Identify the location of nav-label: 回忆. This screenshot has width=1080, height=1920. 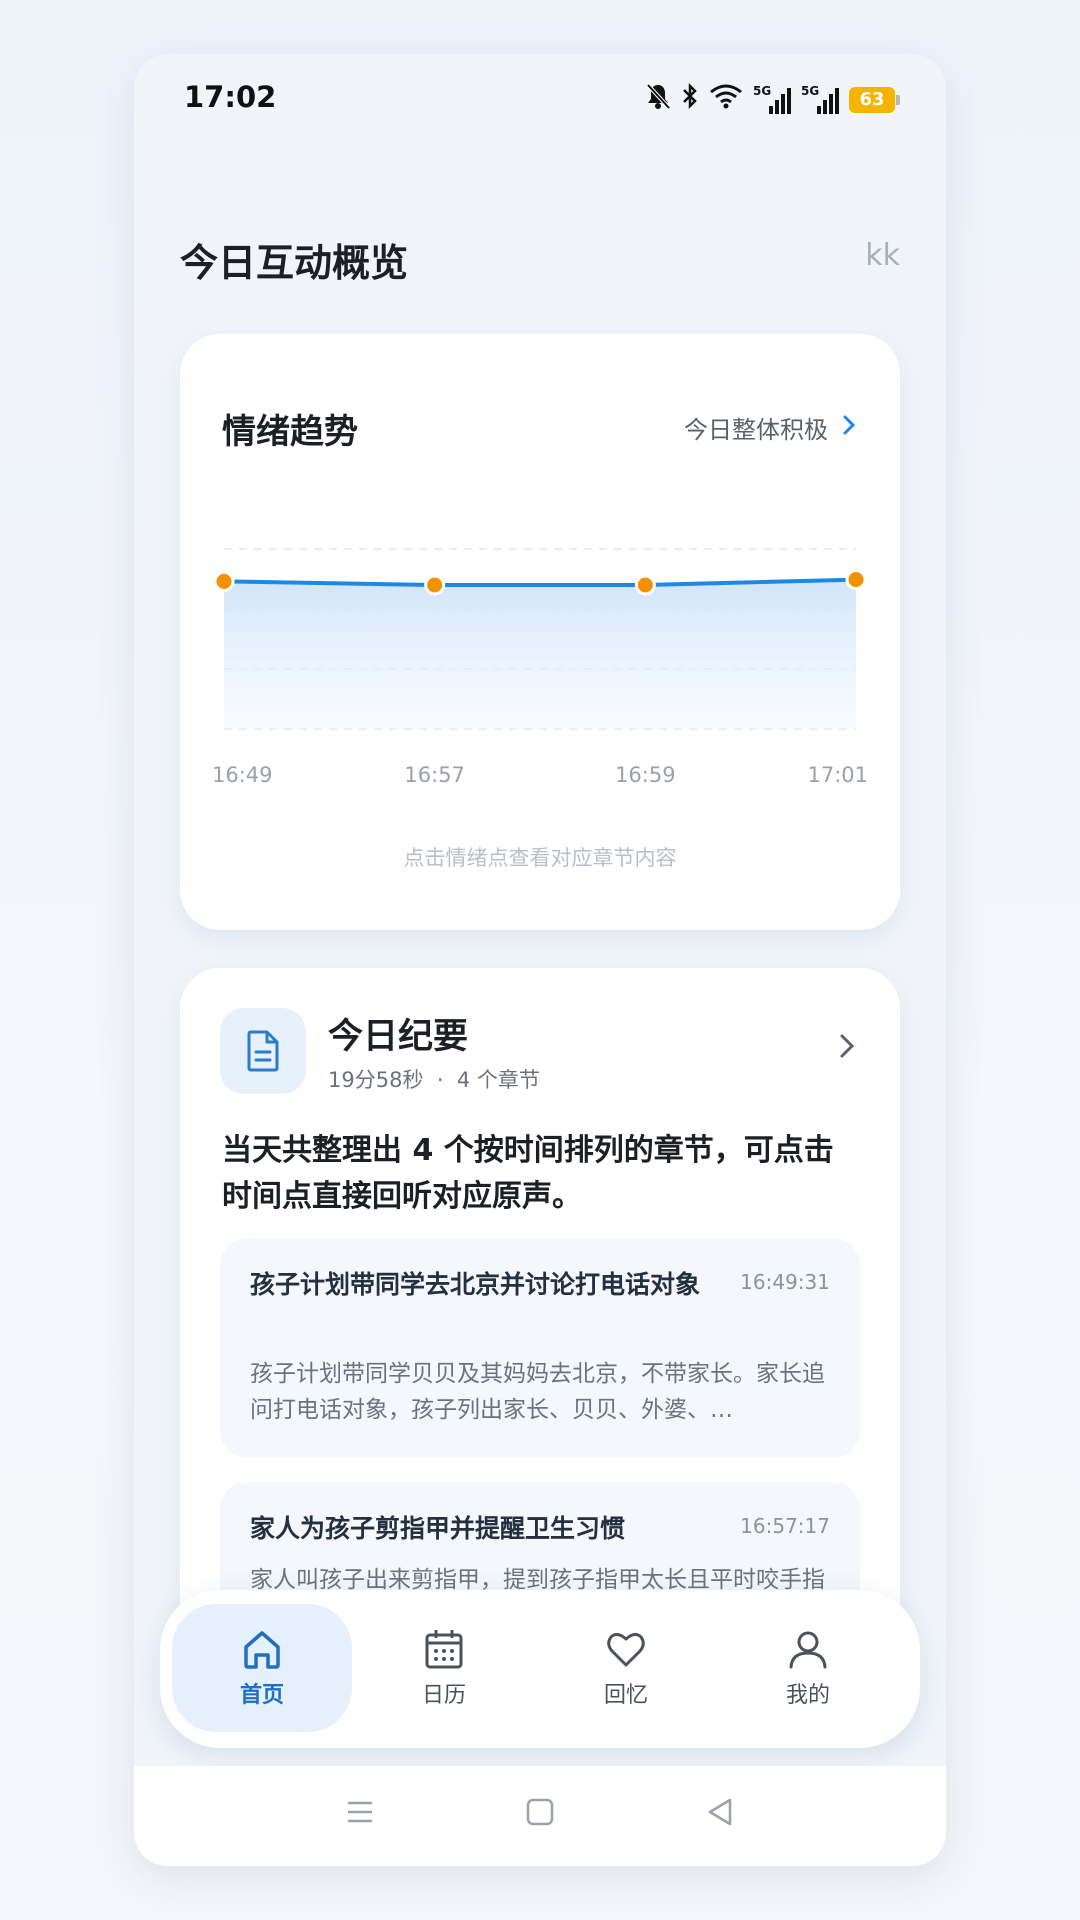
(625, 1695).